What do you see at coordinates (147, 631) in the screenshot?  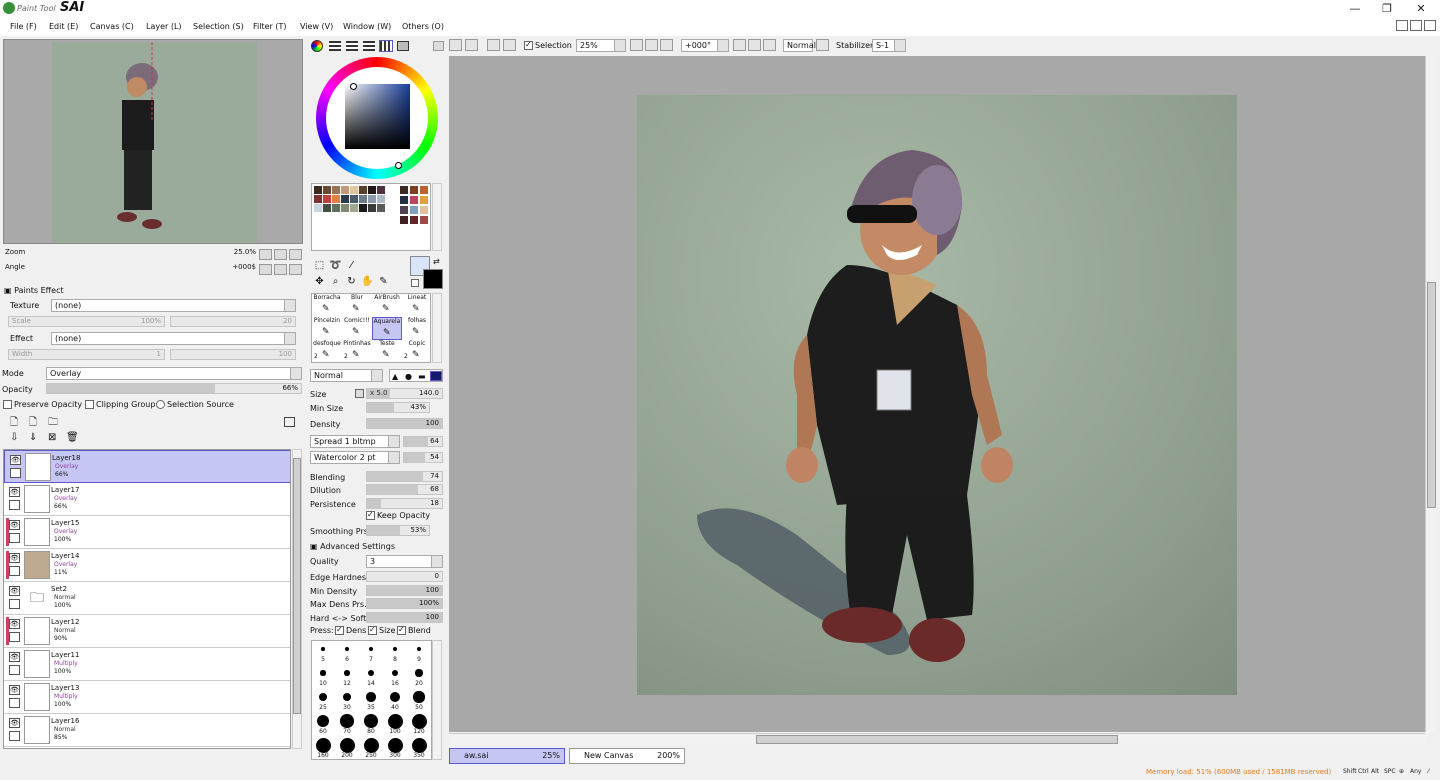 I see `layer-row: 👁 Layer12 Normal 90%` at bounding box center [147, 631].